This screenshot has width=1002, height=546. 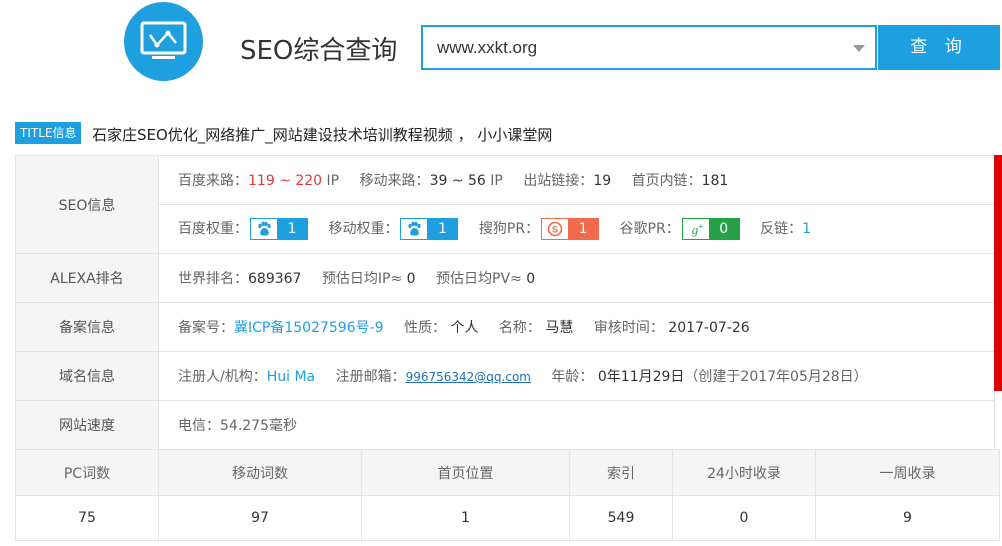 What do you see at coordinates (572, 377) in the screenshot?
I see `age-label: 年龄：` at bounding box center [572, 377].